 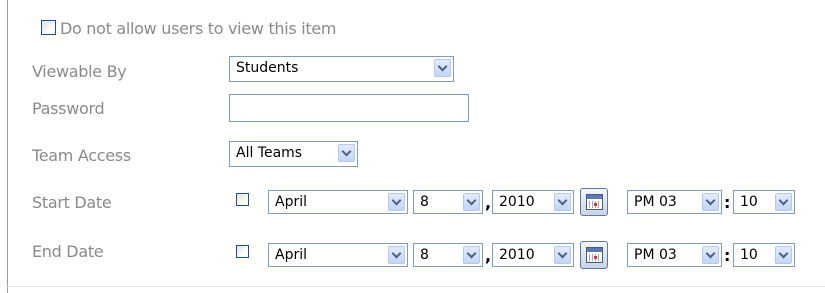 I want to click on password-label: Password, so click(x=68, y=108).